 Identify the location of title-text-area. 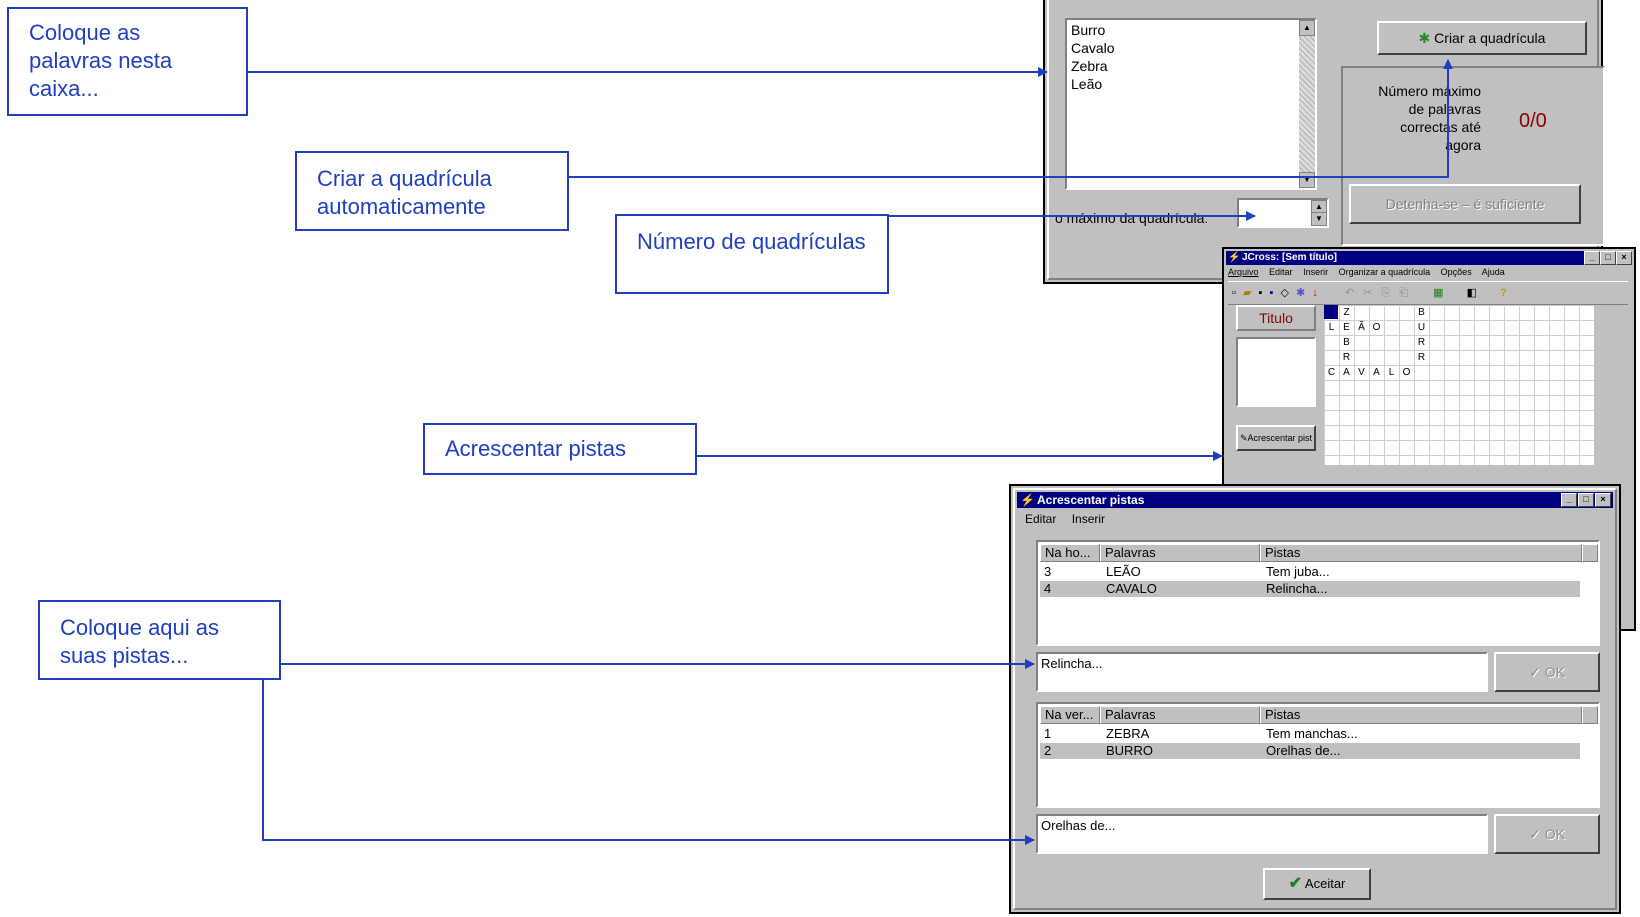
(1276, 372).